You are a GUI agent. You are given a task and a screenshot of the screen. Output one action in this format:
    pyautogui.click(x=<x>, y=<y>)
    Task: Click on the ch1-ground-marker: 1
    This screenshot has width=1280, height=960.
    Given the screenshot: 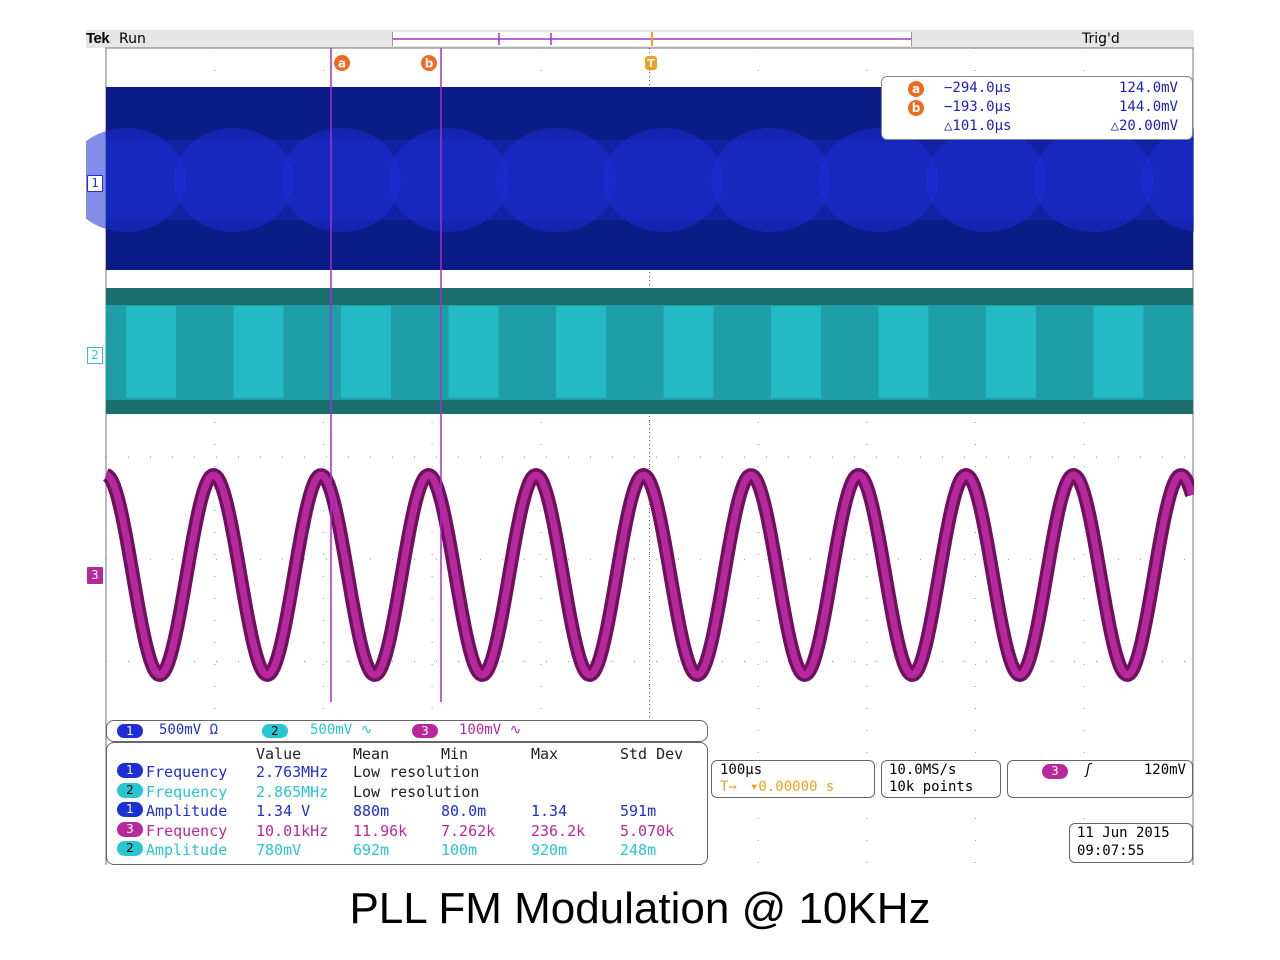 What is the action you would take?
    pyautogui.click(x=95, y=183)
    